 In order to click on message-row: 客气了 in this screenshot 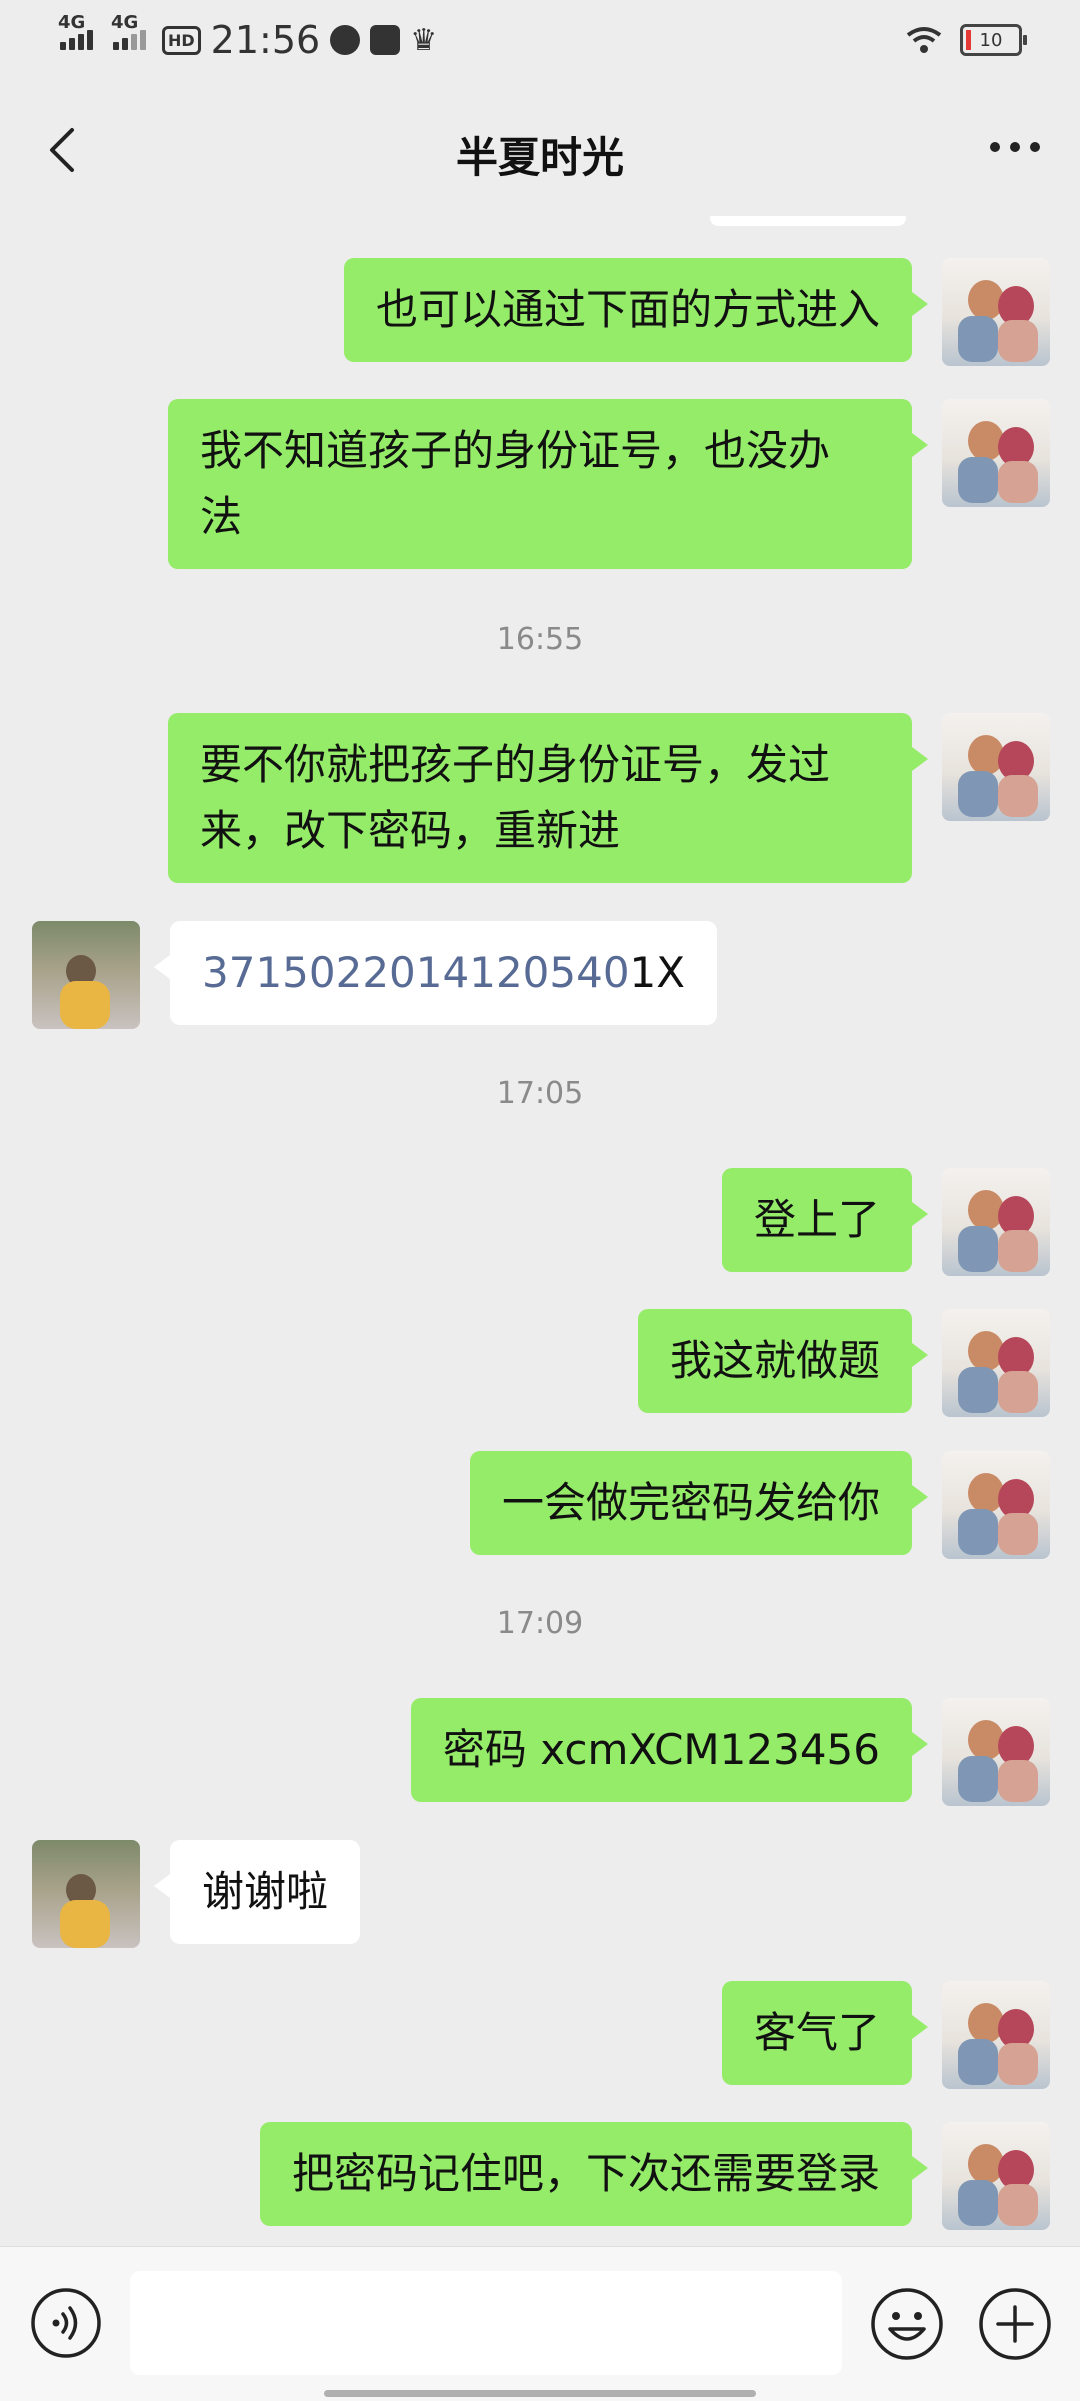, I will do `click(885, 2035)`.